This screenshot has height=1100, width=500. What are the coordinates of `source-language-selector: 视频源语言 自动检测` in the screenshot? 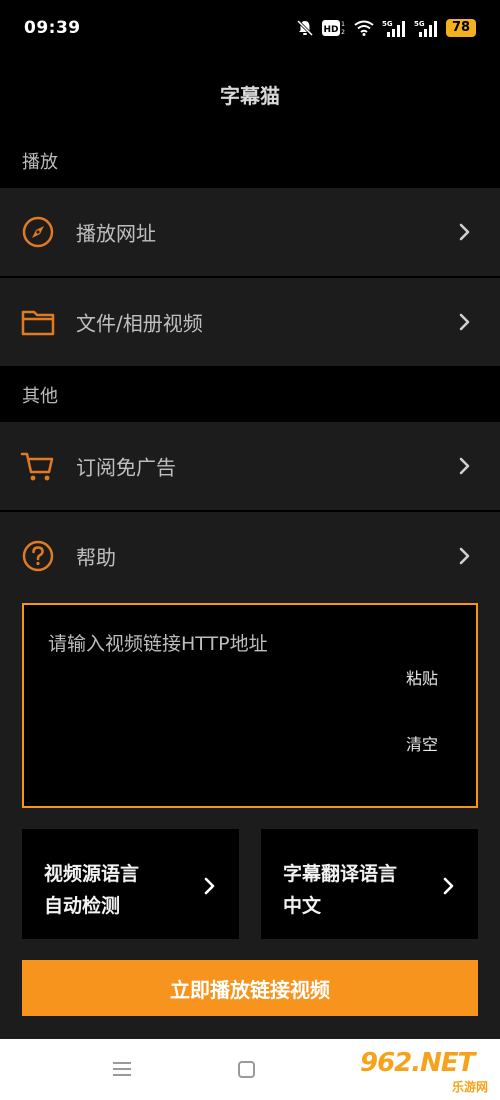 It's located at (130, 884).